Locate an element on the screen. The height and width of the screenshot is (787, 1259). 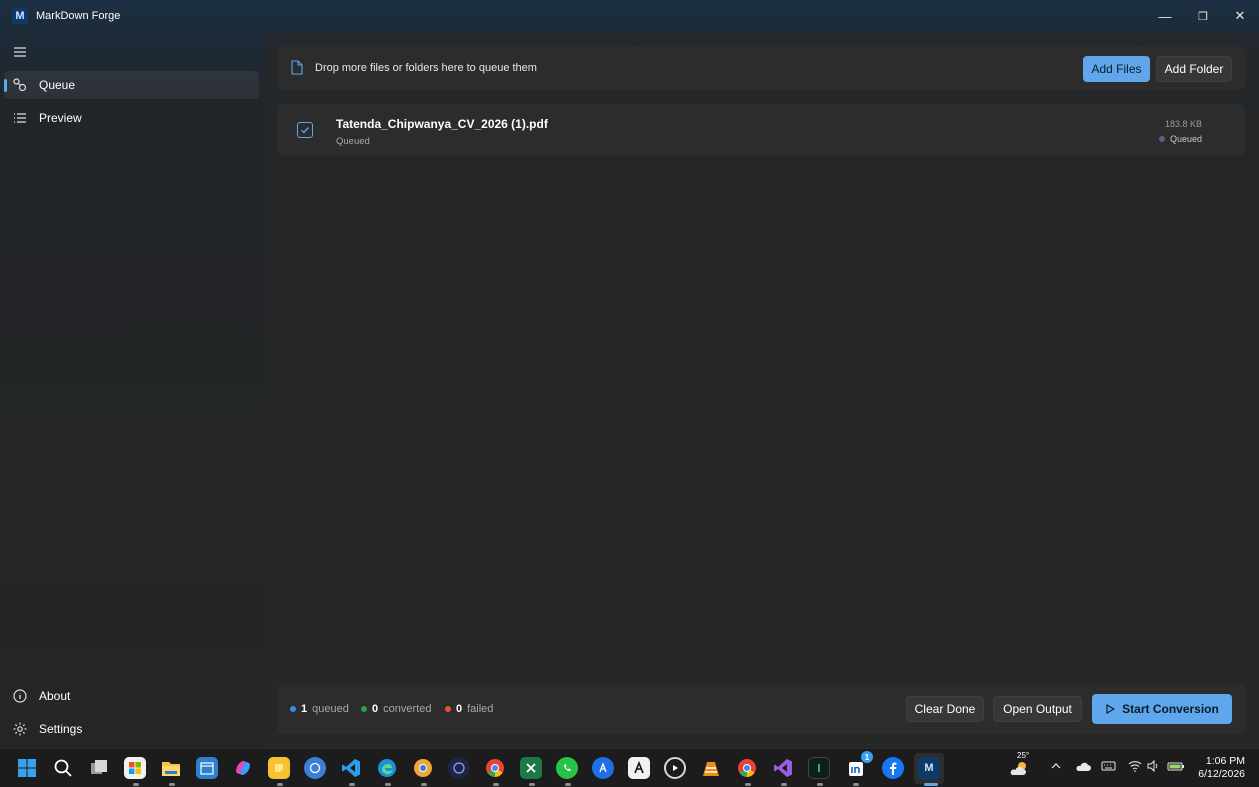
chrome-canary-icon is located at coordinates (423, 768).